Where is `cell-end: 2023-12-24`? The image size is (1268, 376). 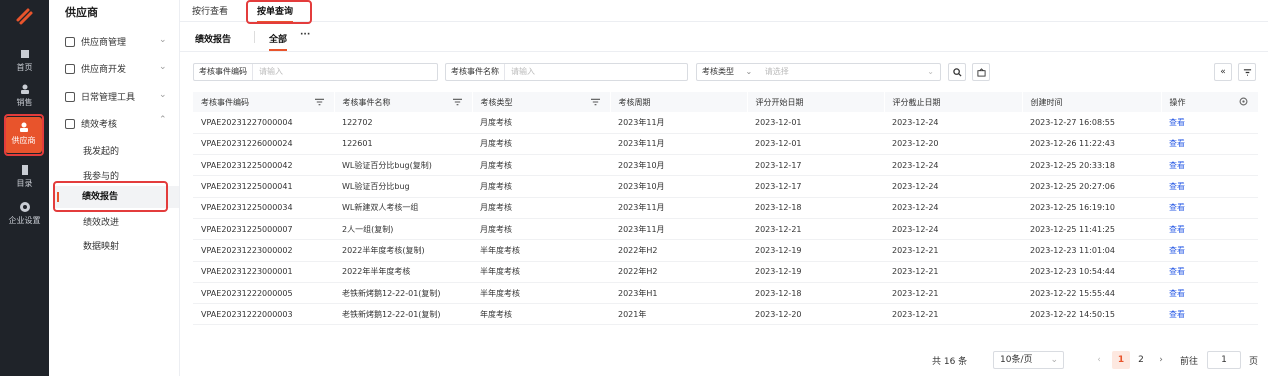
cell-end: 2023-12-24 is located at coordinates (953, 165).